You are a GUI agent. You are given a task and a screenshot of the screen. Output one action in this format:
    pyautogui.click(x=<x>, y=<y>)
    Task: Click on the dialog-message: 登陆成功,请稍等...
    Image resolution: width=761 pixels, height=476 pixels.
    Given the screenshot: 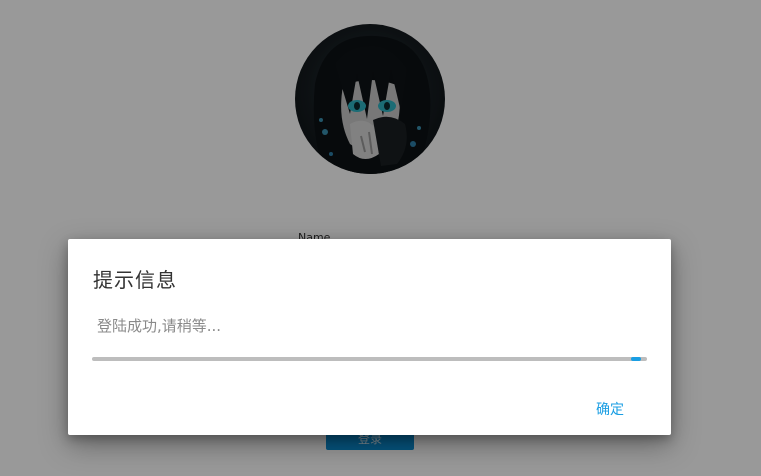 What is the action you would take?
    pyautogui.click(x=159, y=326)
    